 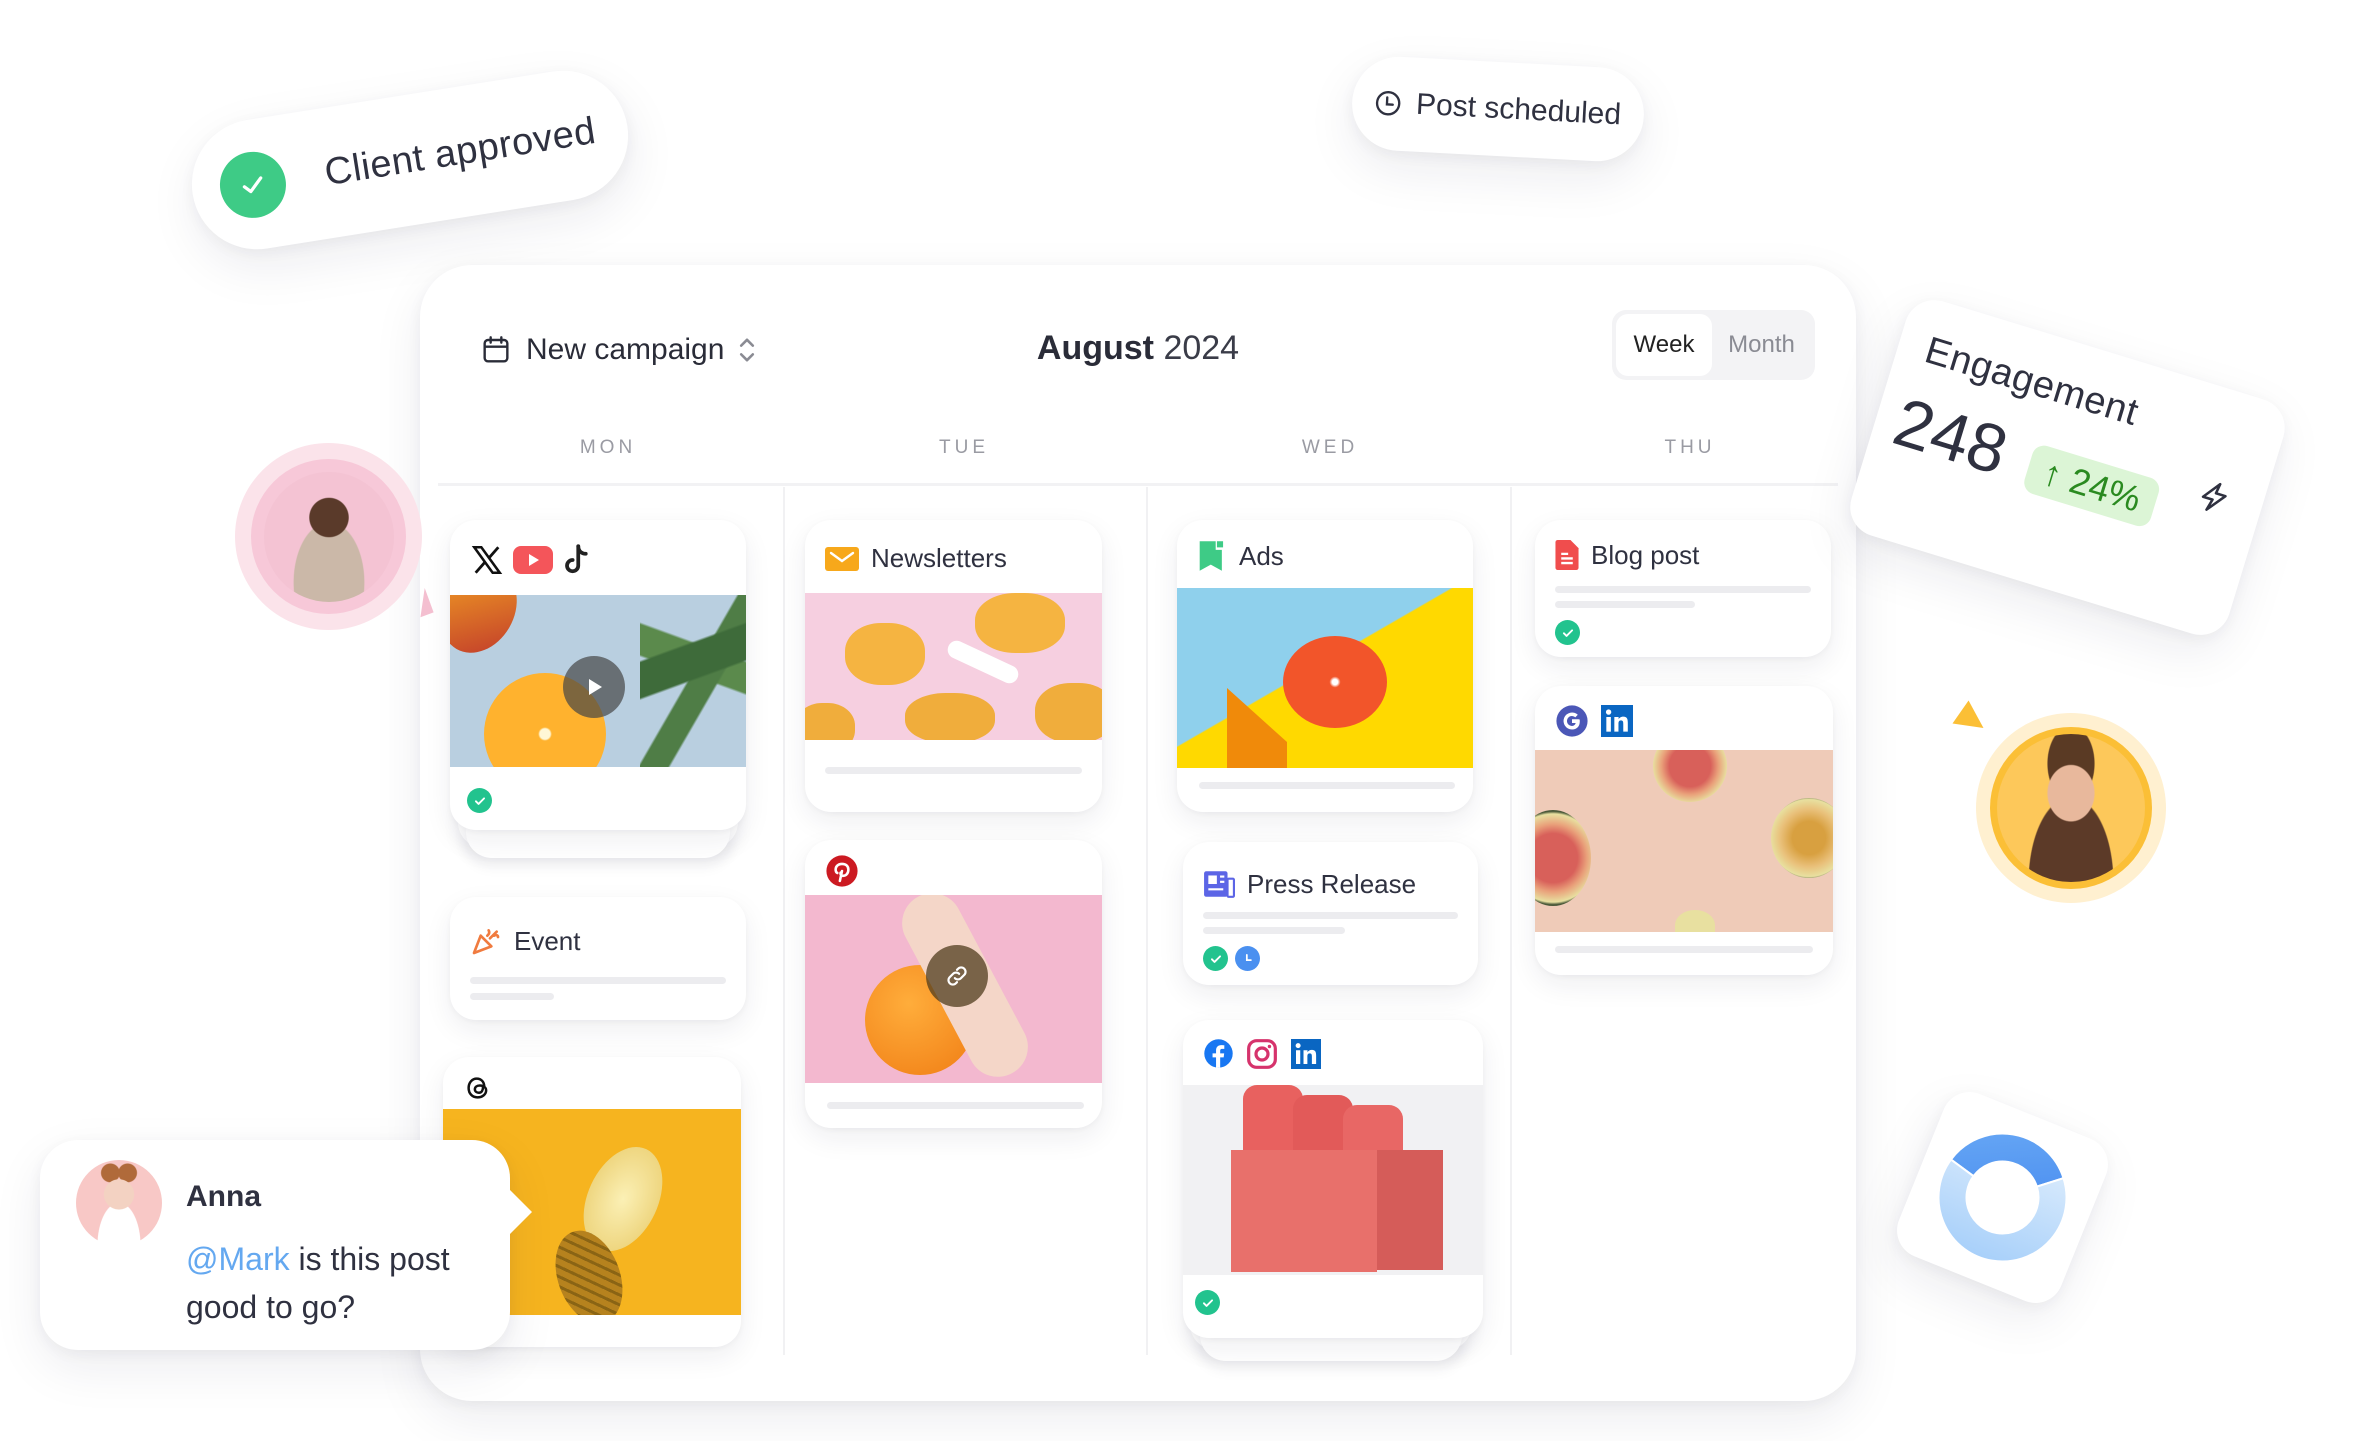 I want to click on collaborator-avatar-pink, so click(x=328, y=536).